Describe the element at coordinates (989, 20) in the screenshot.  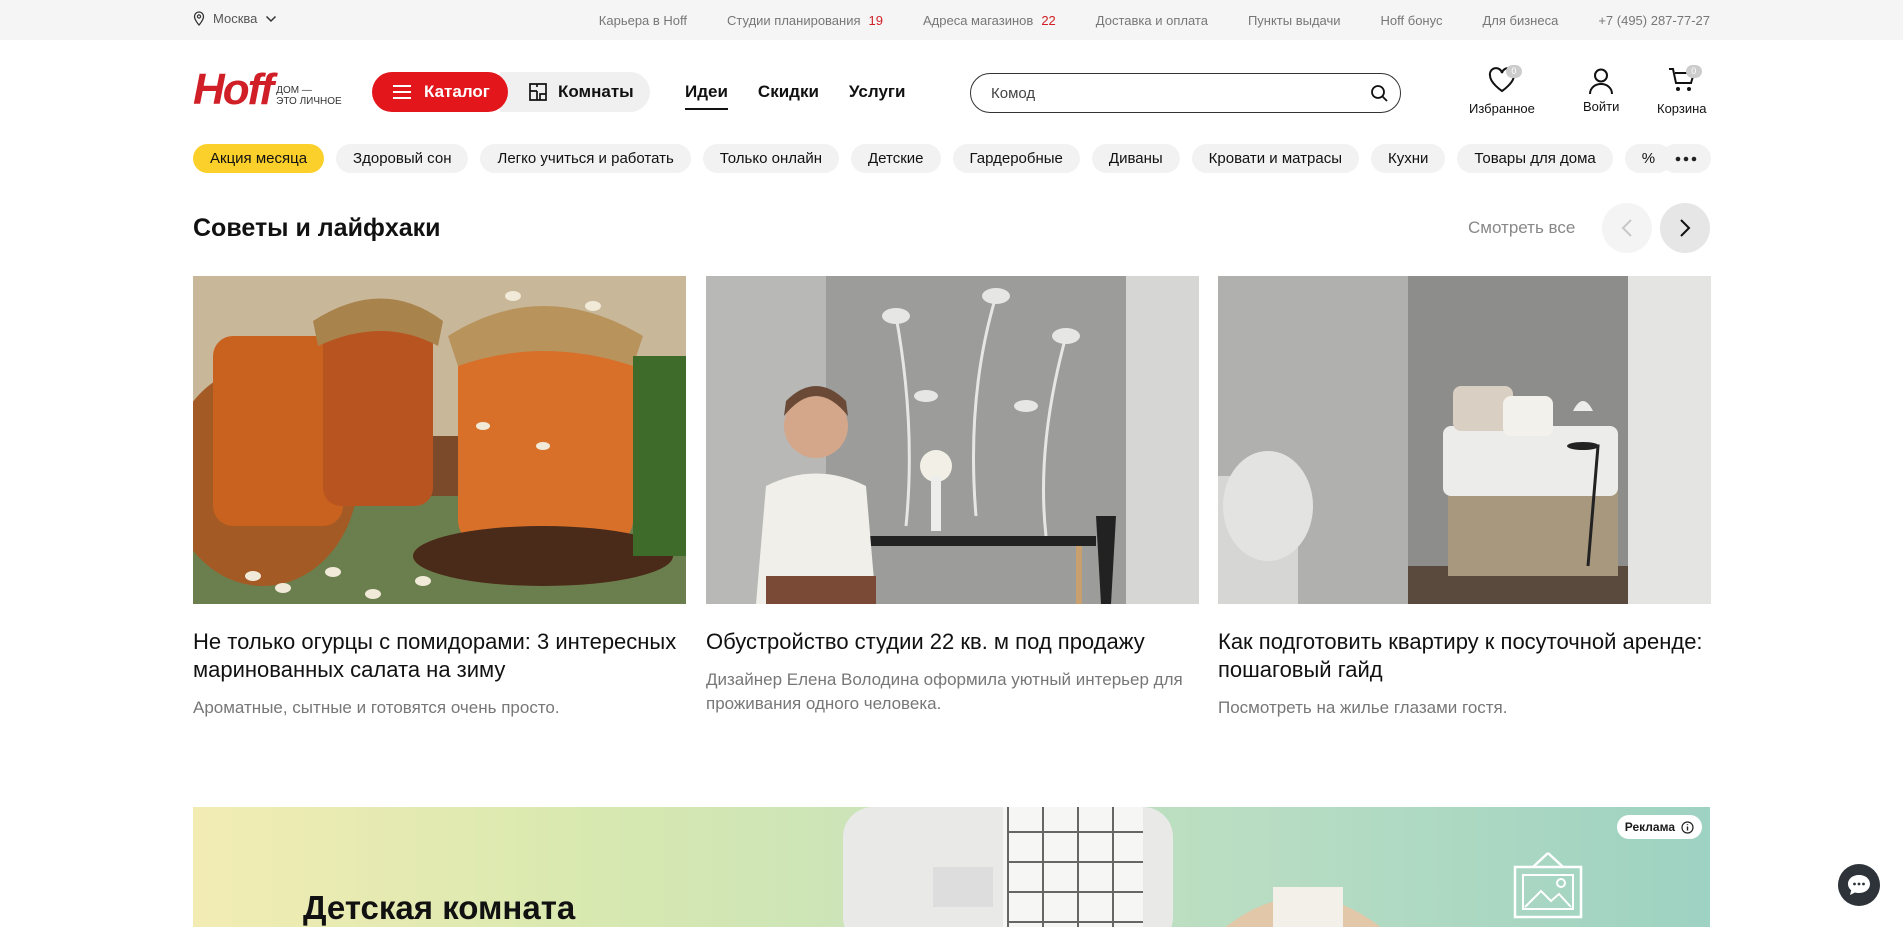
I see `top-link-stores: Адреса магазинов 22` at that location.